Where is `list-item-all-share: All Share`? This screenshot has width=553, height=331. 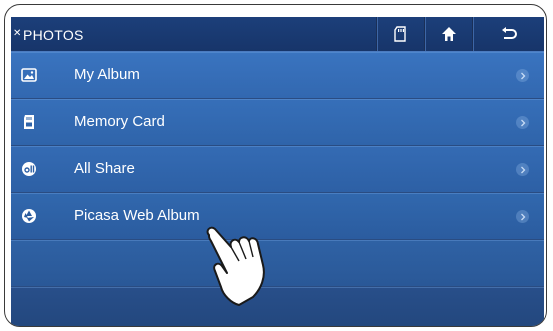 list-item-all-share: All Share is located at coordinates (277, 169).